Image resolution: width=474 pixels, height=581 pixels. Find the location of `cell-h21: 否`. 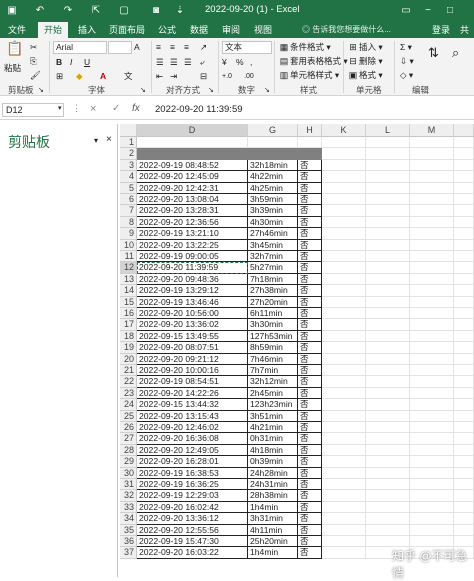

cell-h21: 否 is located at coordinates (310, 371).